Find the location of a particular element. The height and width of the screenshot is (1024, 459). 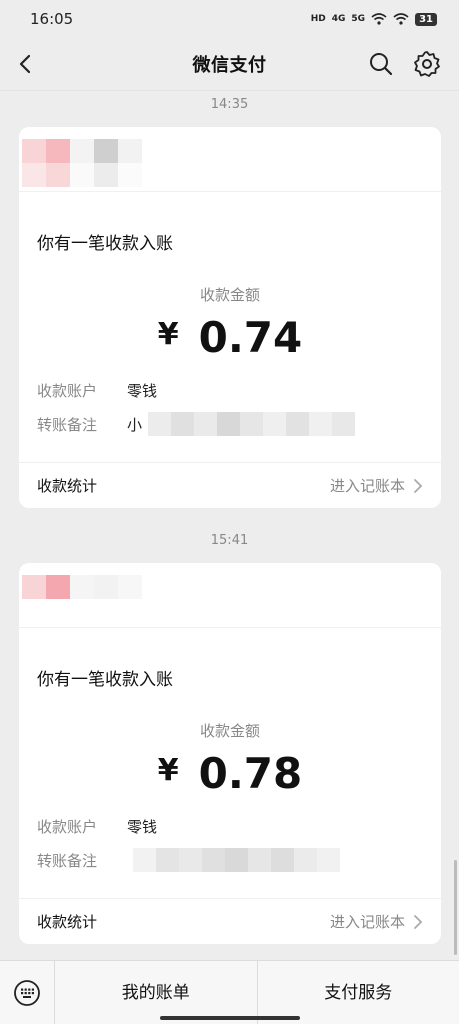

message-time: 14:35 is located at coordinates (229, 104).